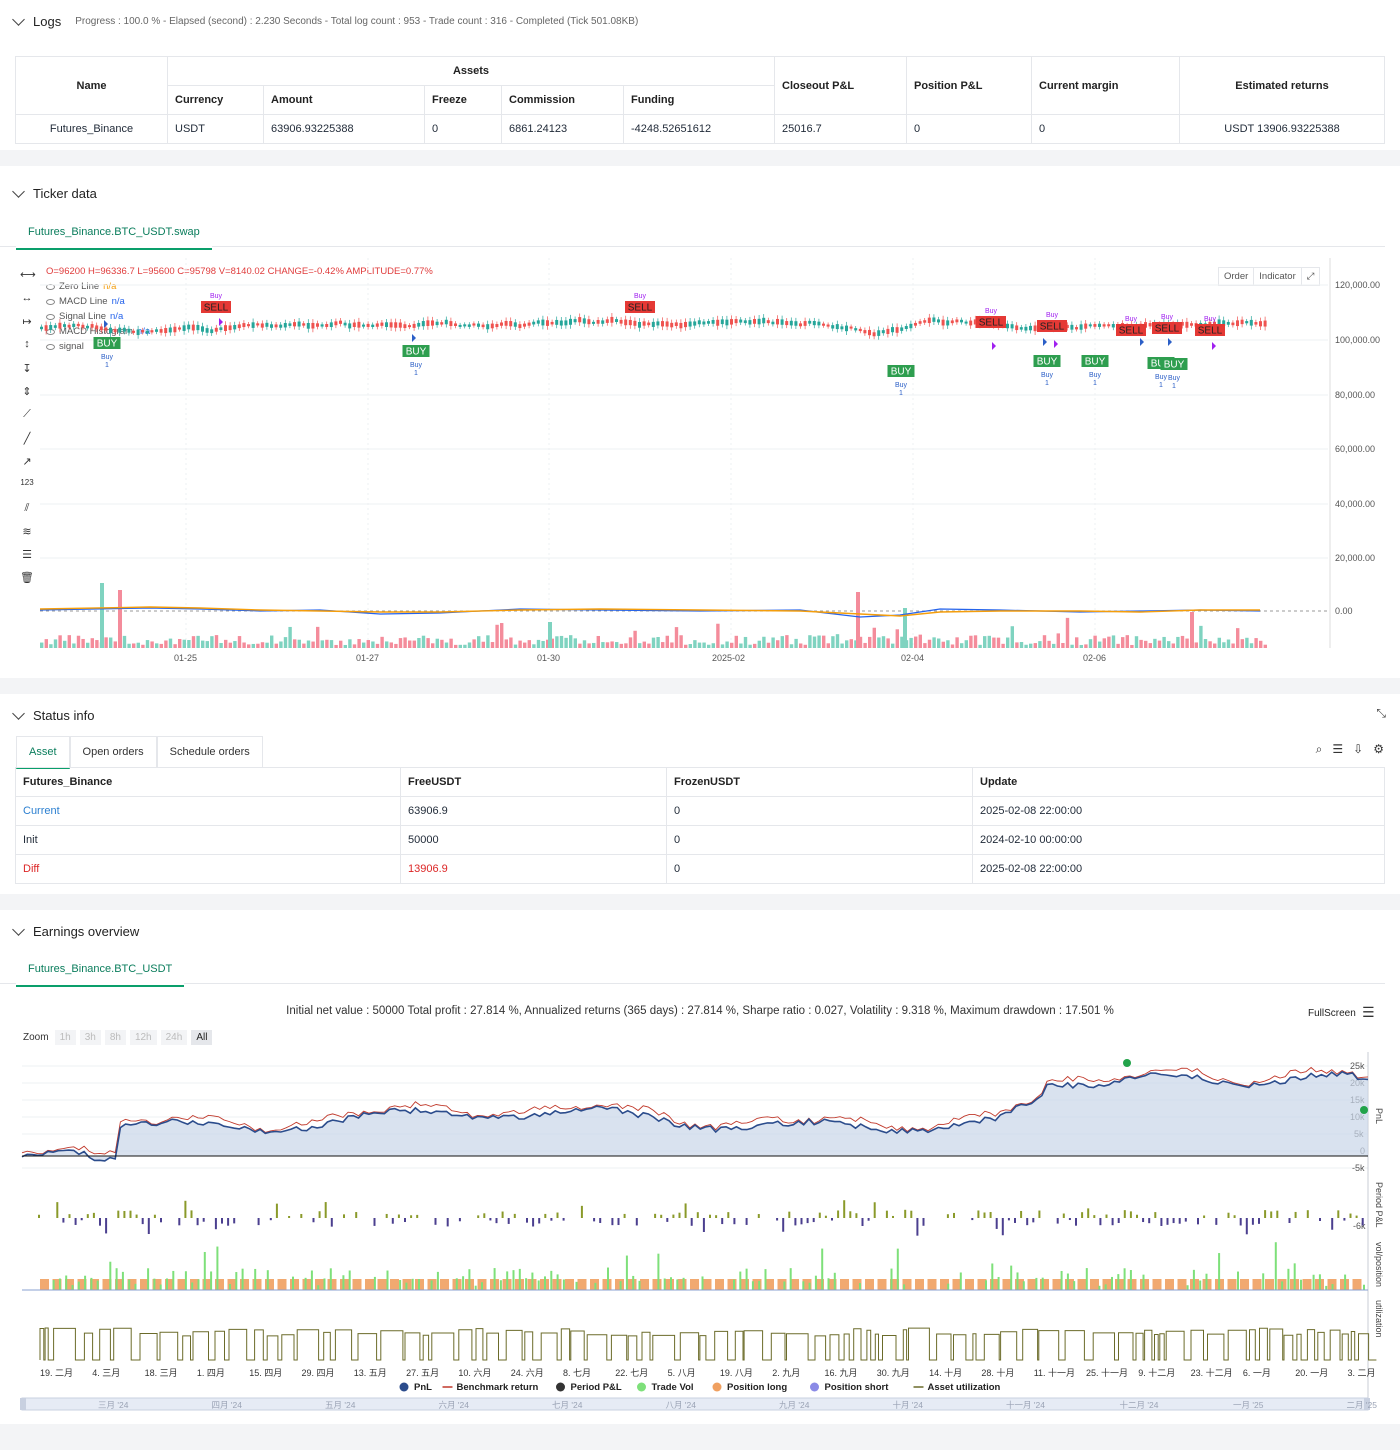 The width and height of the screenshot is (1400, 1450). What do you see at coordinates (1319, 749) in the screenshot?
I see `search-icon: ⌕` at bounding box center [1319, 749].